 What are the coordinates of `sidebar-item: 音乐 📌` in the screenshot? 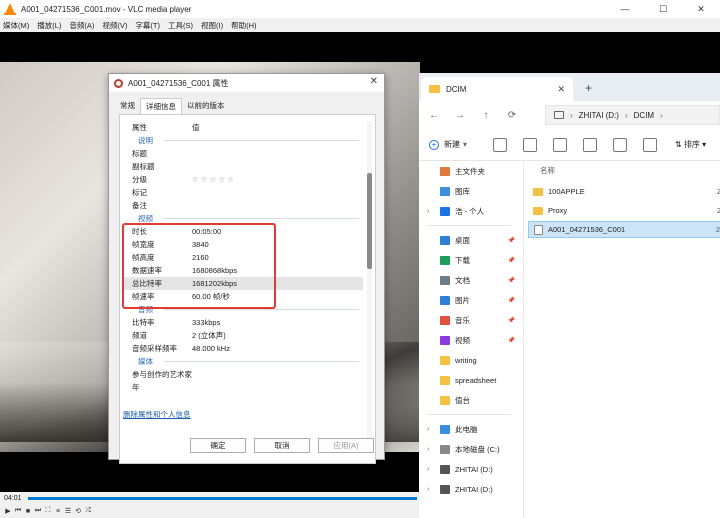 It's located at (469, 320).